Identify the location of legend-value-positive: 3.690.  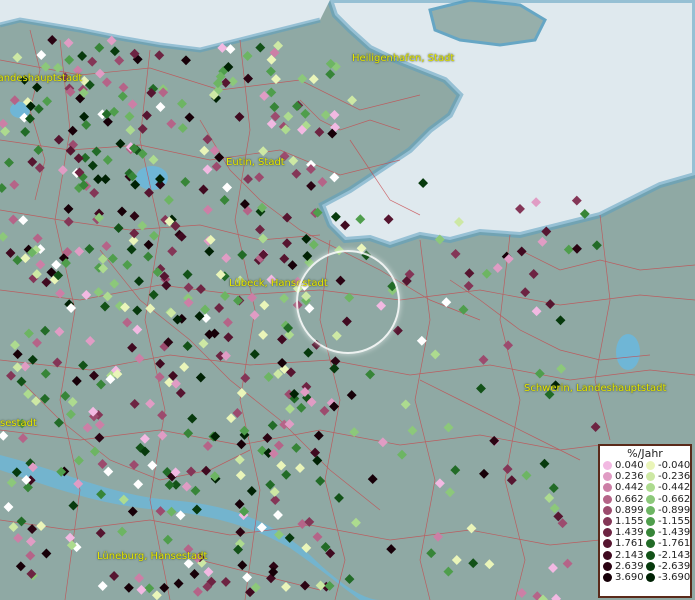
(629, 577).